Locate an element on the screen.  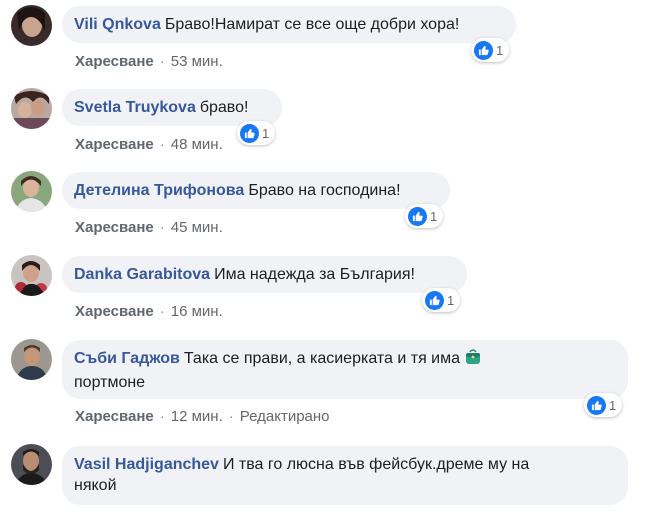
comment-author: Vili Qnkova is located at coordinates (117, 24).